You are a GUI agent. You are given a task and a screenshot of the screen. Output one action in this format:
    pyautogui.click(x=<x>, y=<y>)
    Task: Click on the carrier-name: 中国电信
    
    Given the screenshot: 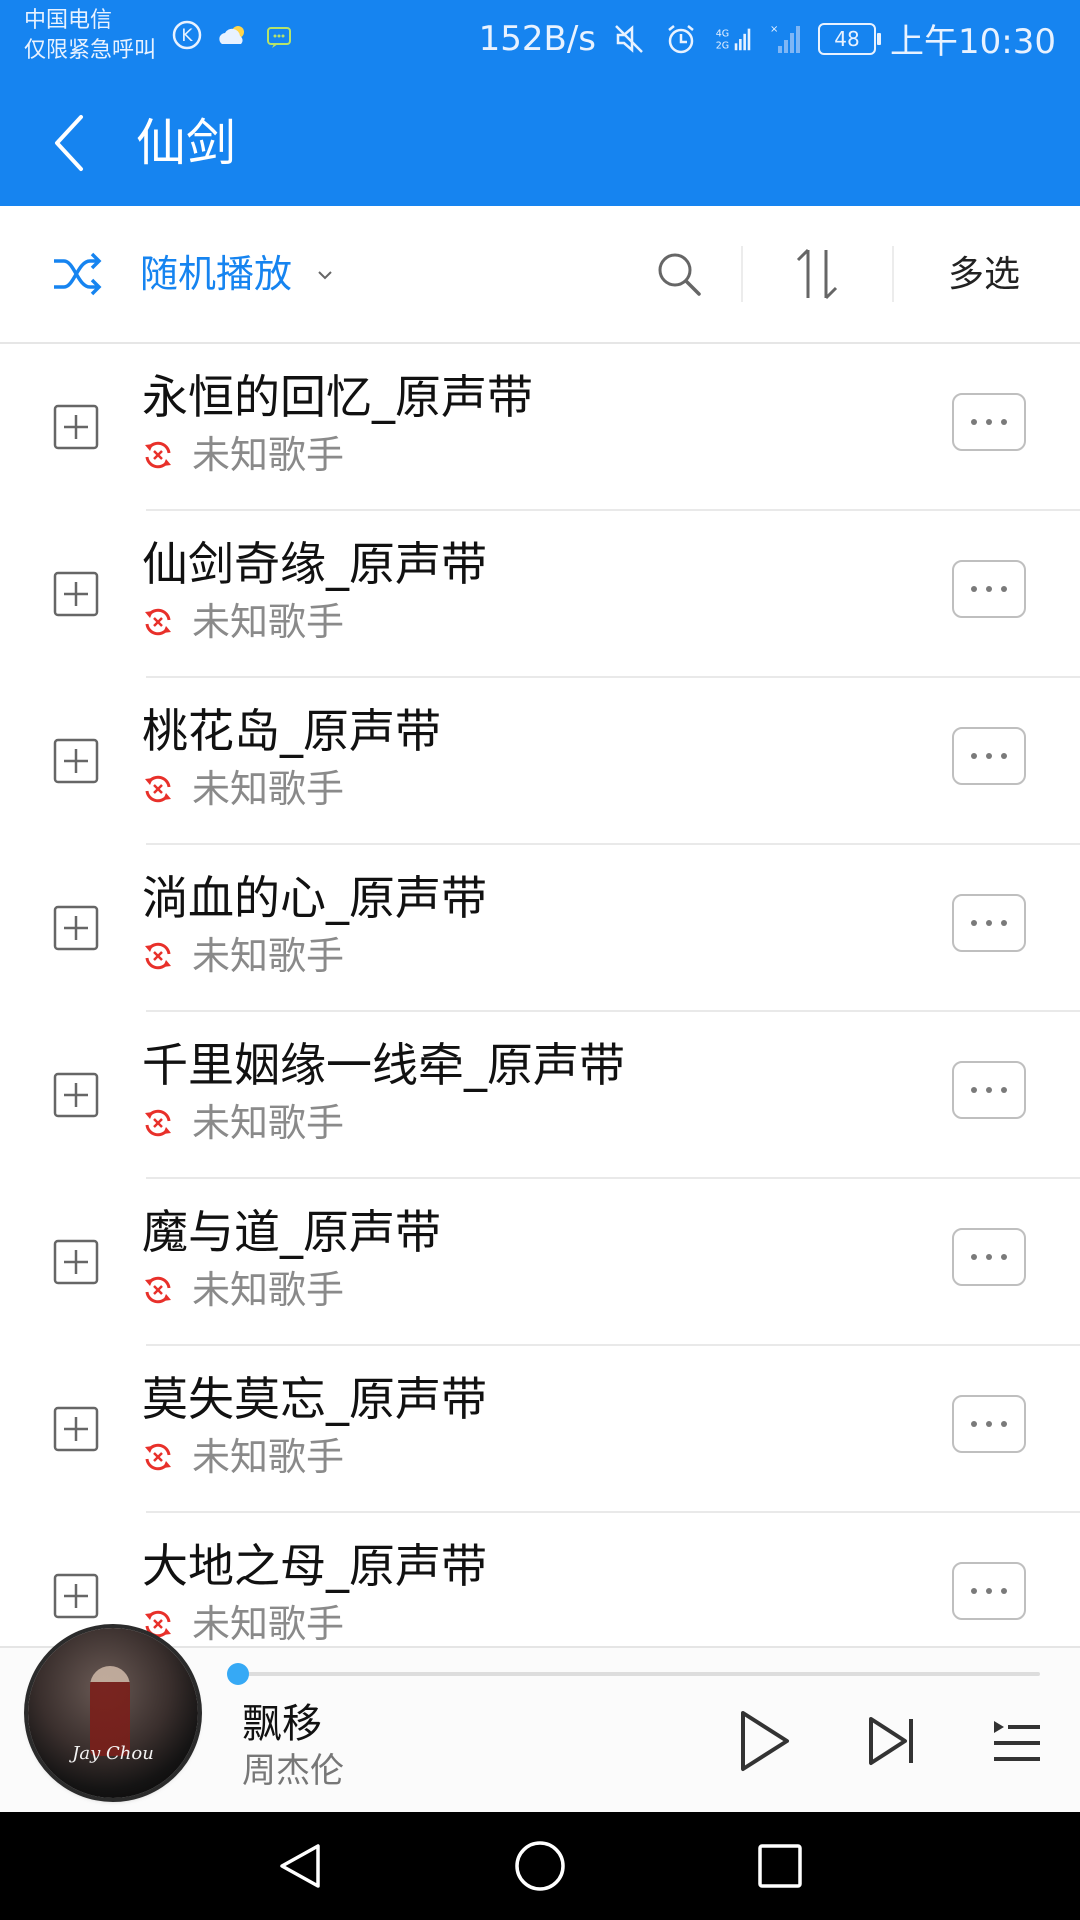 What is the action you would take?
    pyautogui.click(x=68, y=20)
    